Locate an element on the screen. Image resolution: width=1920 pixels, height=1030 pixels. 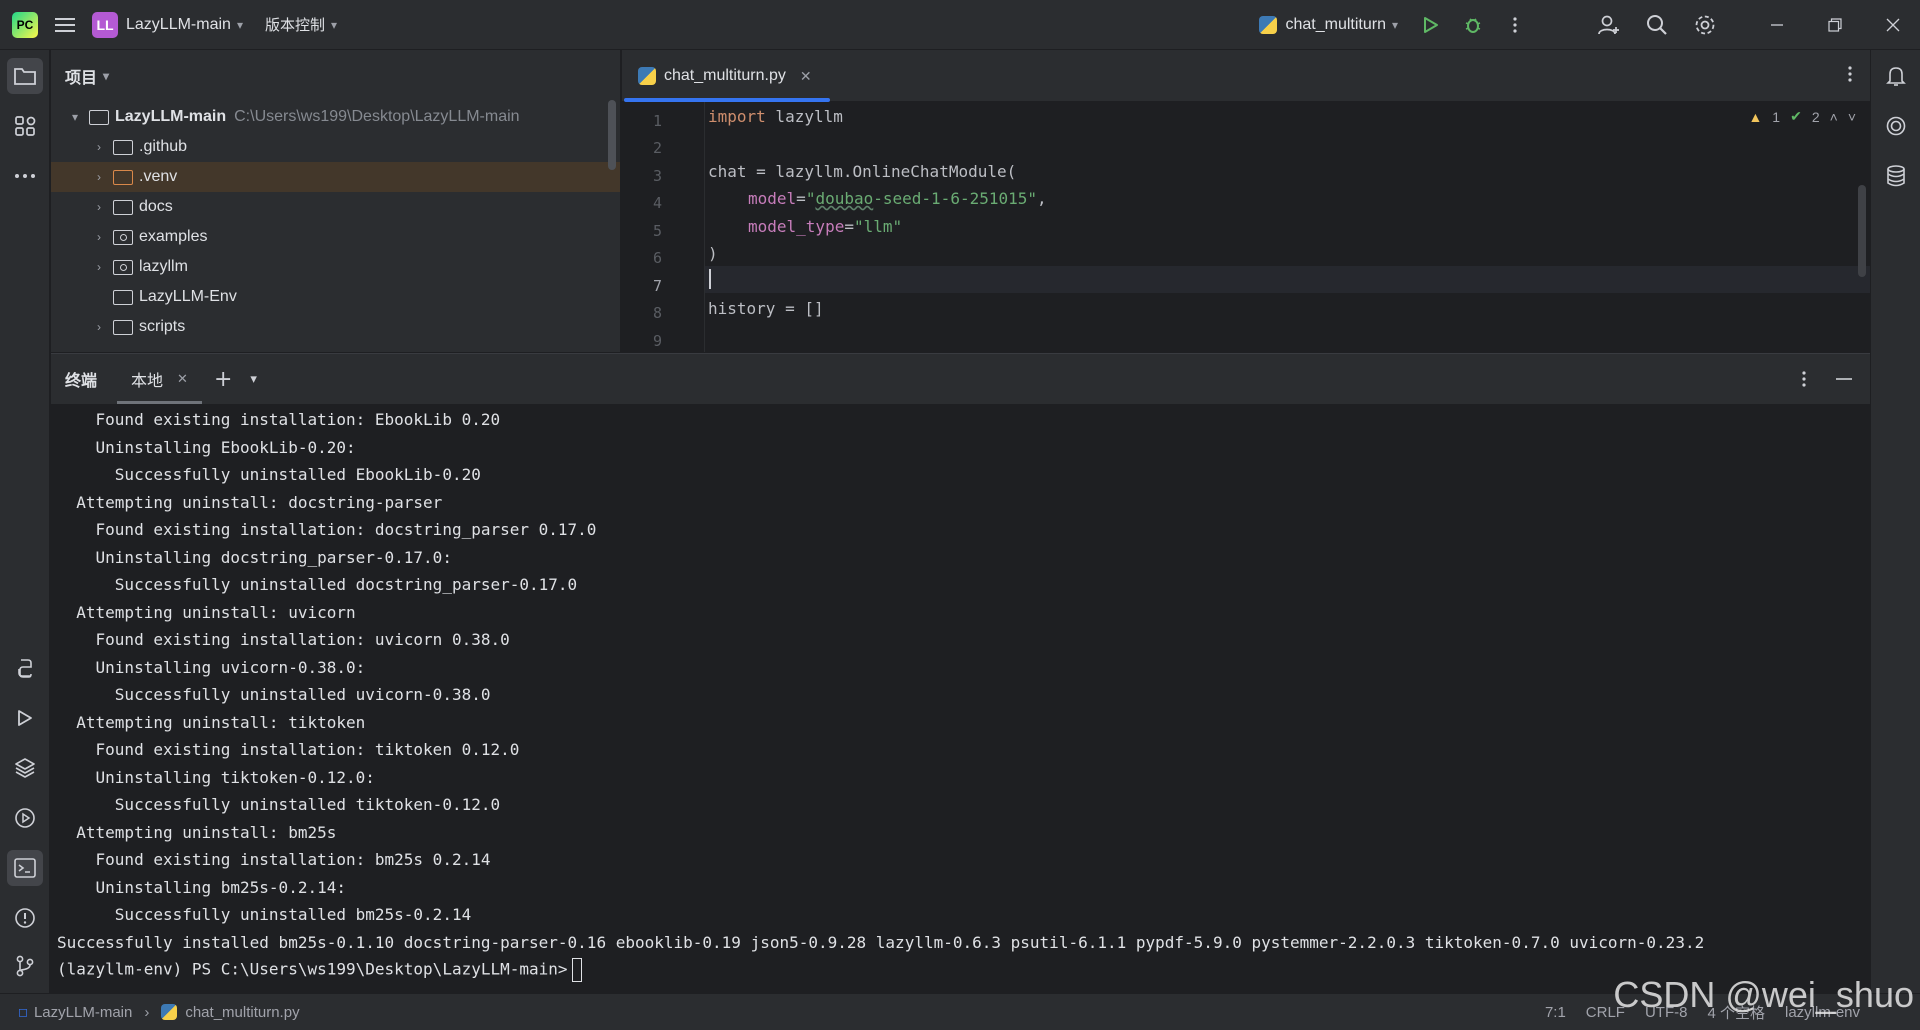
terminal-line: Successfully uninstalled tiktoken-0.12.0 is located at coordinates (279, 804).